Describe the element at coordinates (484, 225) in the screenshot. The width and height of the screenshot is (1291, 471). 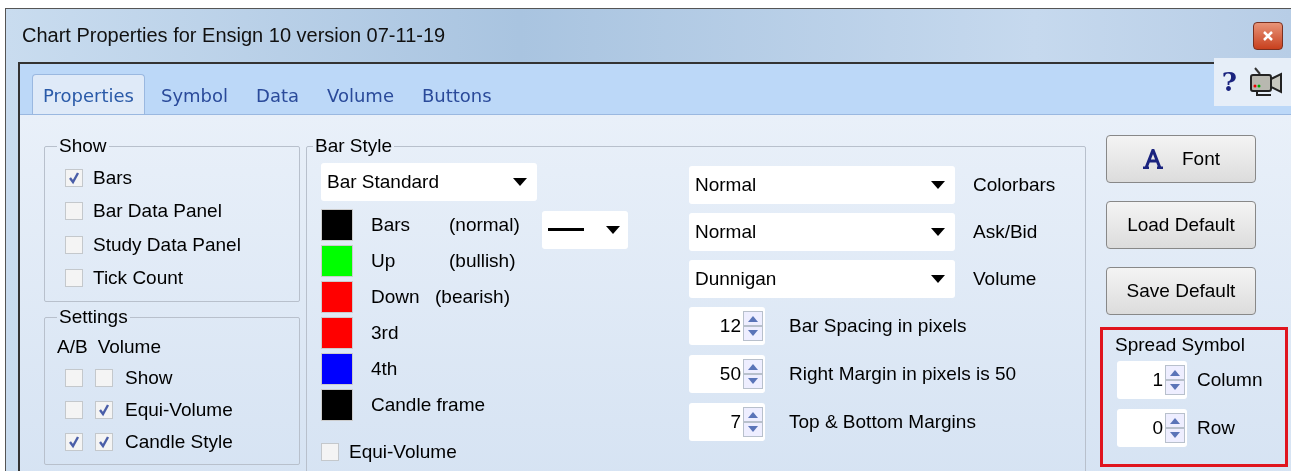
I see `color-note: (normal)` at that location.